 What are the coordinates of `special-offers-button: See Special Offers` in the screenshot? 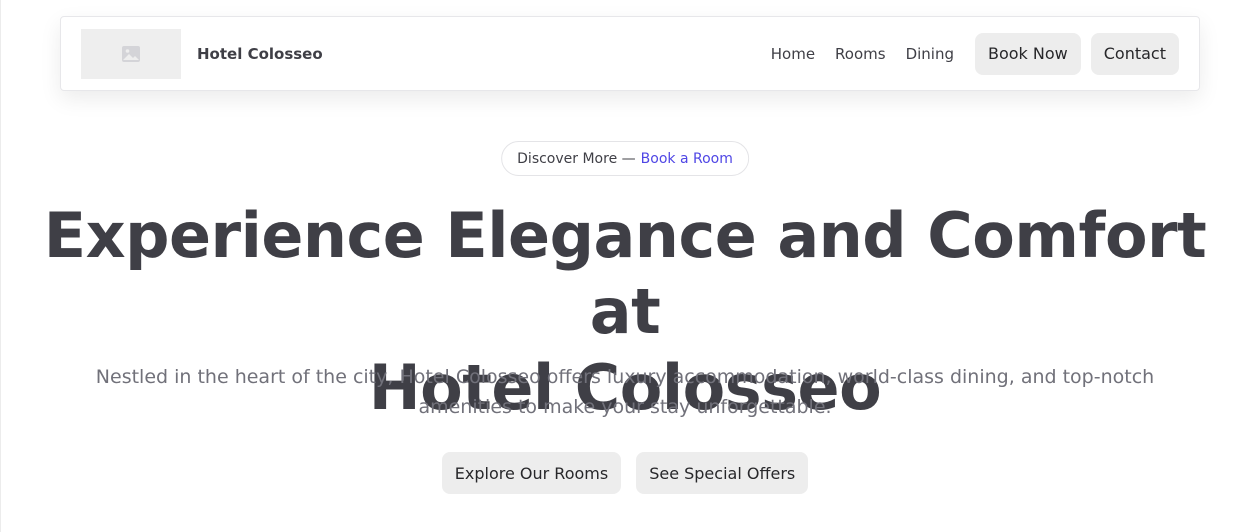 It's located at (722, 473).